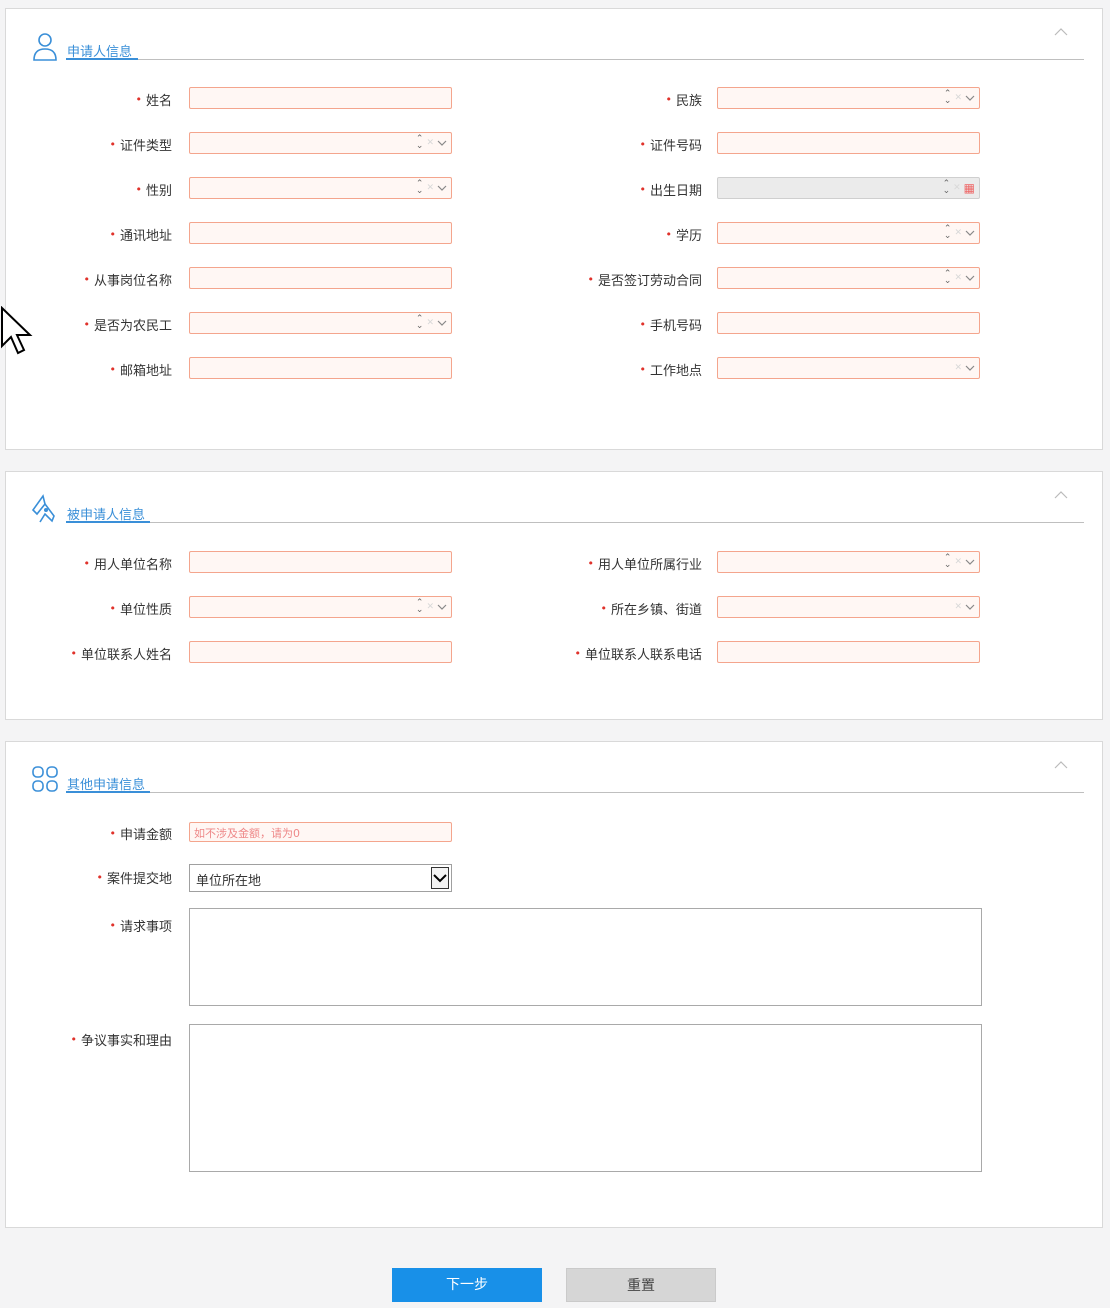 The image size is (1110, 1308). Describe the element at coordinates (670, 371) in the screenshot. I see `field-label: • 工作地点` at that location.